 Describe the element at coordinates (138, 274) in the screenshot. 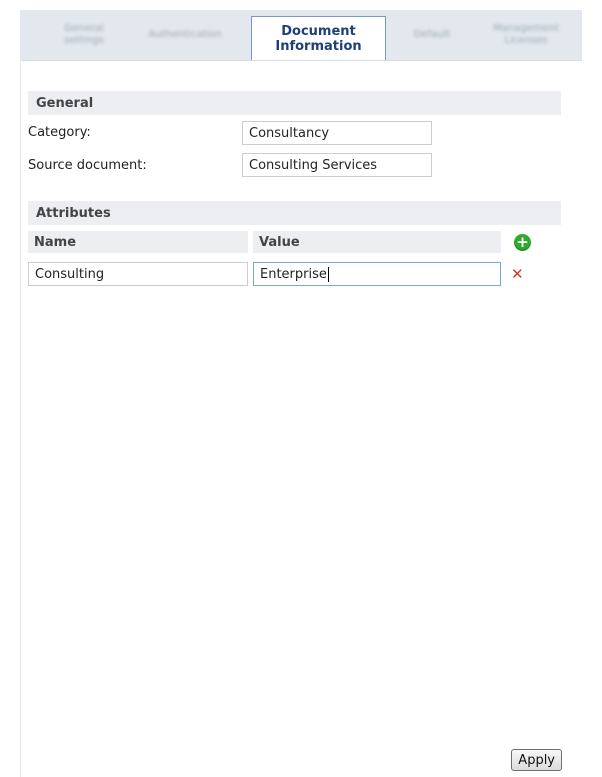

I see `attribute-name-input: Consulting` at that location.